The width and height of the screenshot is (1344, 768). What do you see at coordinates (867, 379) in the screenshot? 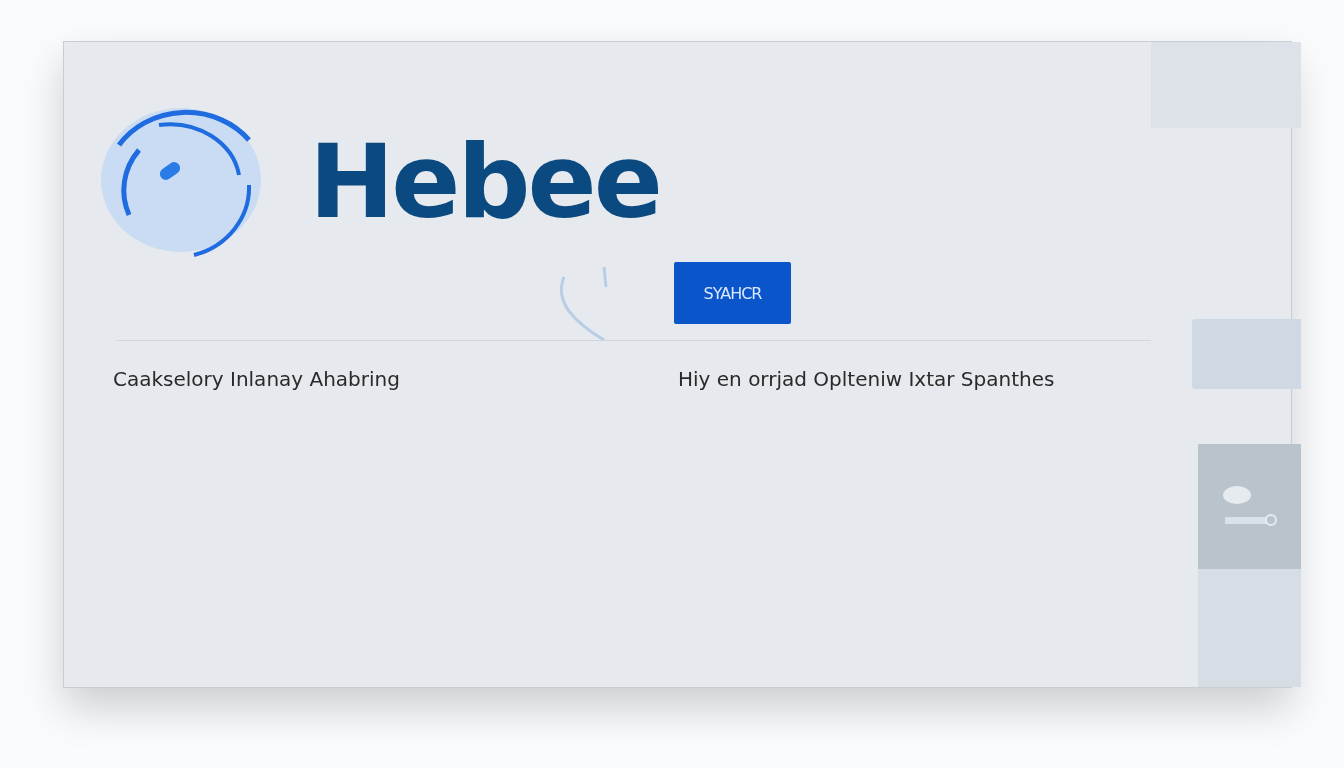
I see `caption-text: Hiy en orrjad Oplteniw Ixtar Spanthes` at bounding box center [867, 379].